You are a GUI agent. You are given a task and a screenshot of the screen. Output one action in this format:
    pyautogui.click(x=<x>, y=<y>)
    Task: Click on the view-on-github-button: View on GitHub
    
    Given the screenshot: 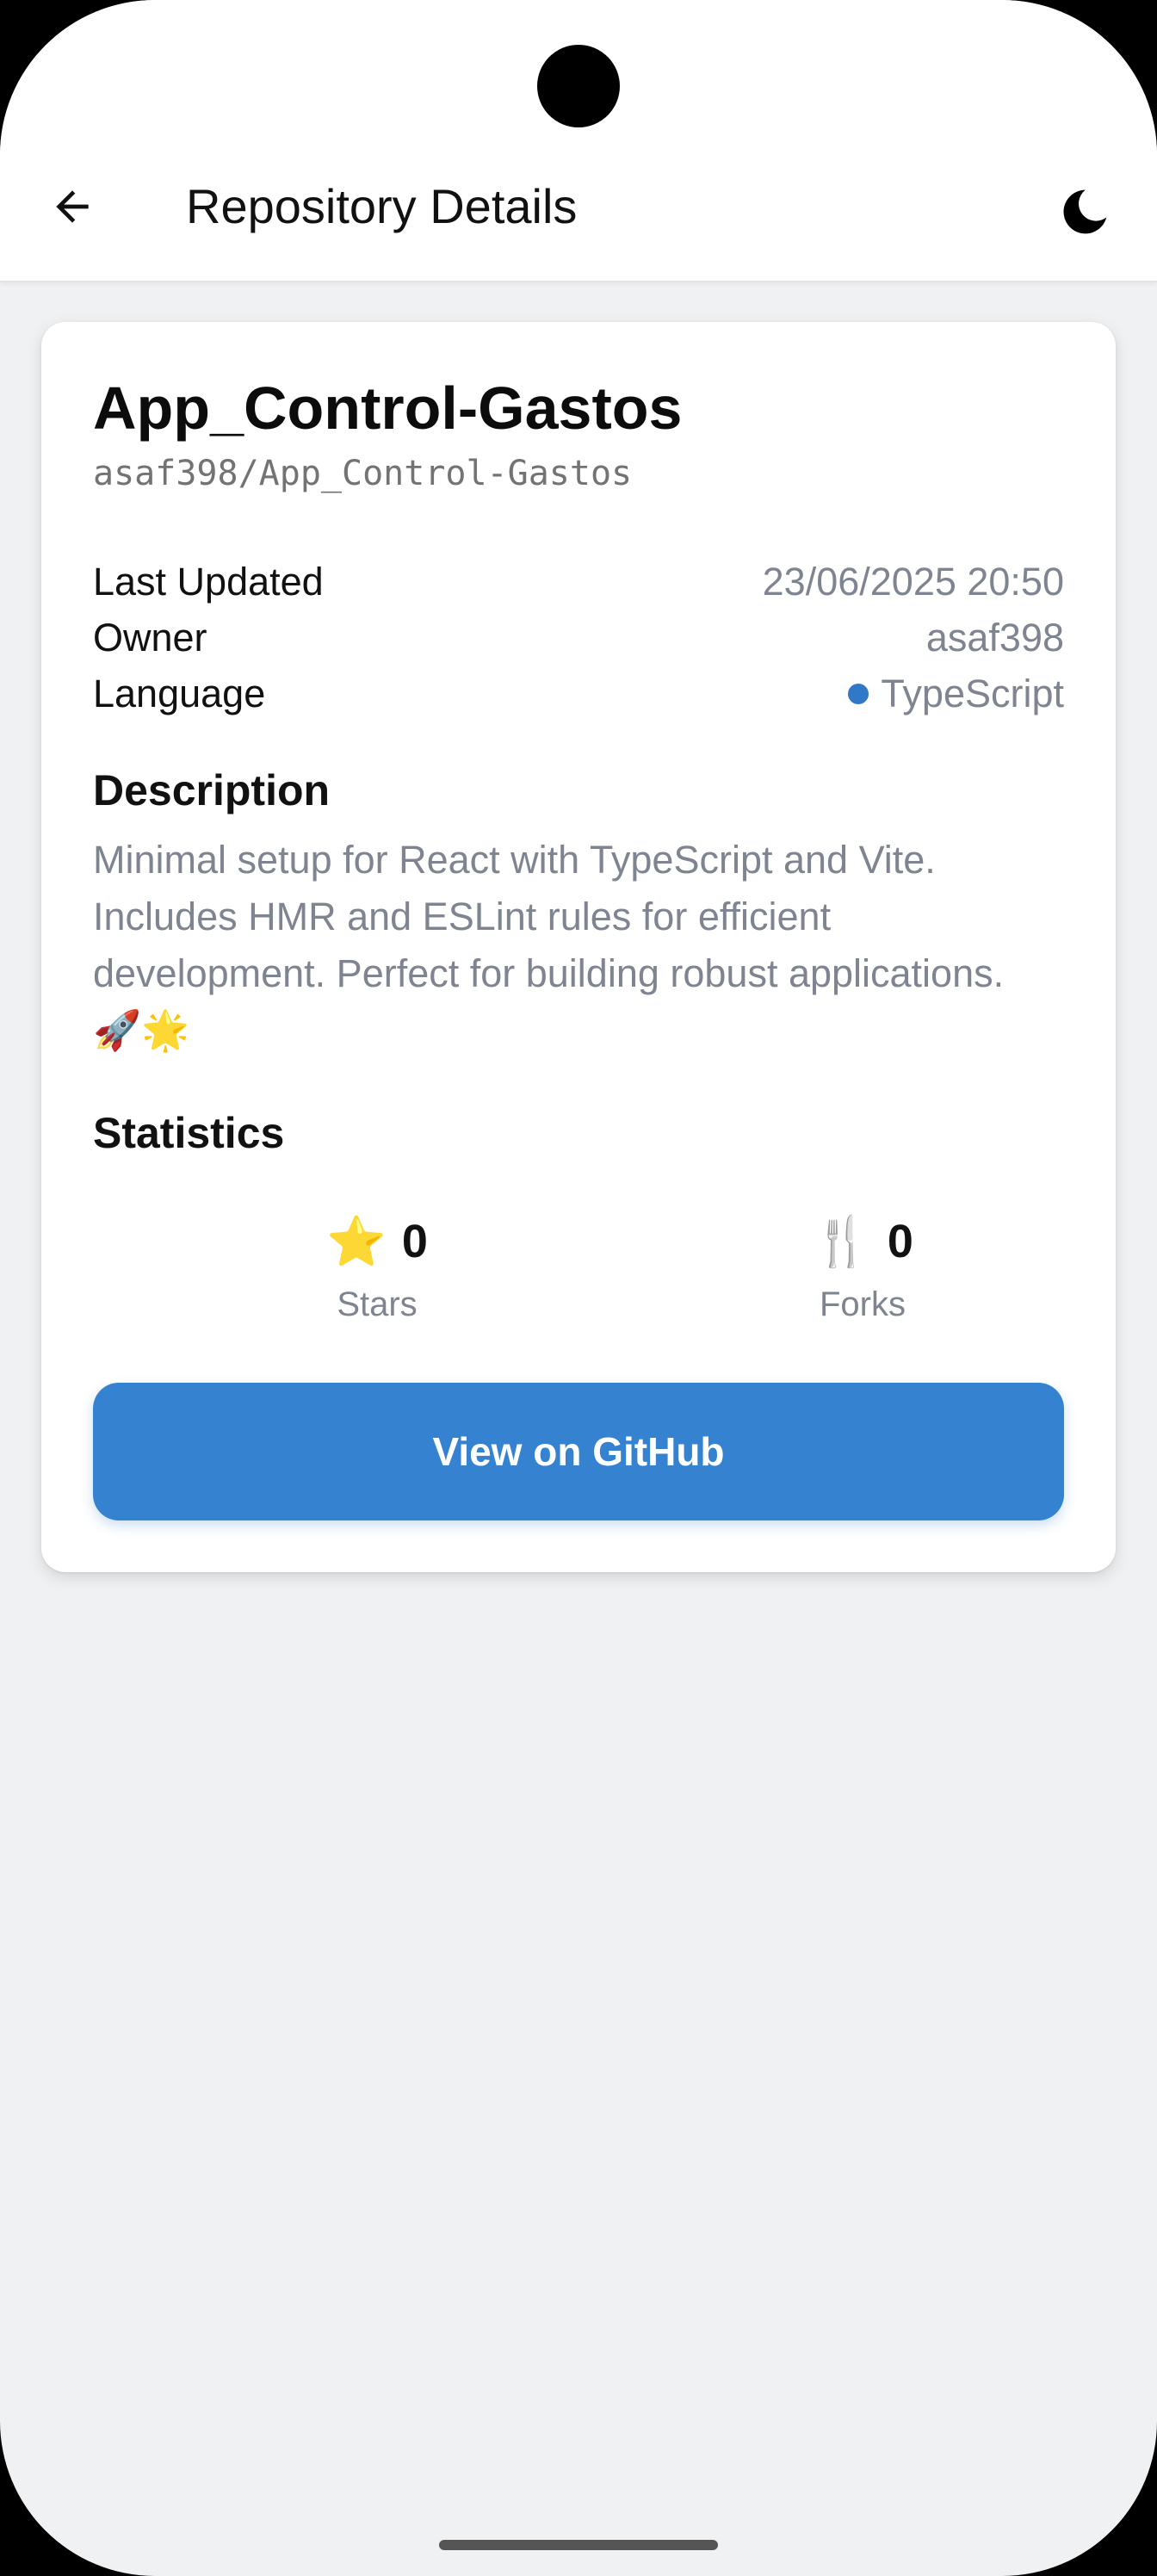 What is the action you would take?
    pyautogui.click(x=579, y=1451)
    